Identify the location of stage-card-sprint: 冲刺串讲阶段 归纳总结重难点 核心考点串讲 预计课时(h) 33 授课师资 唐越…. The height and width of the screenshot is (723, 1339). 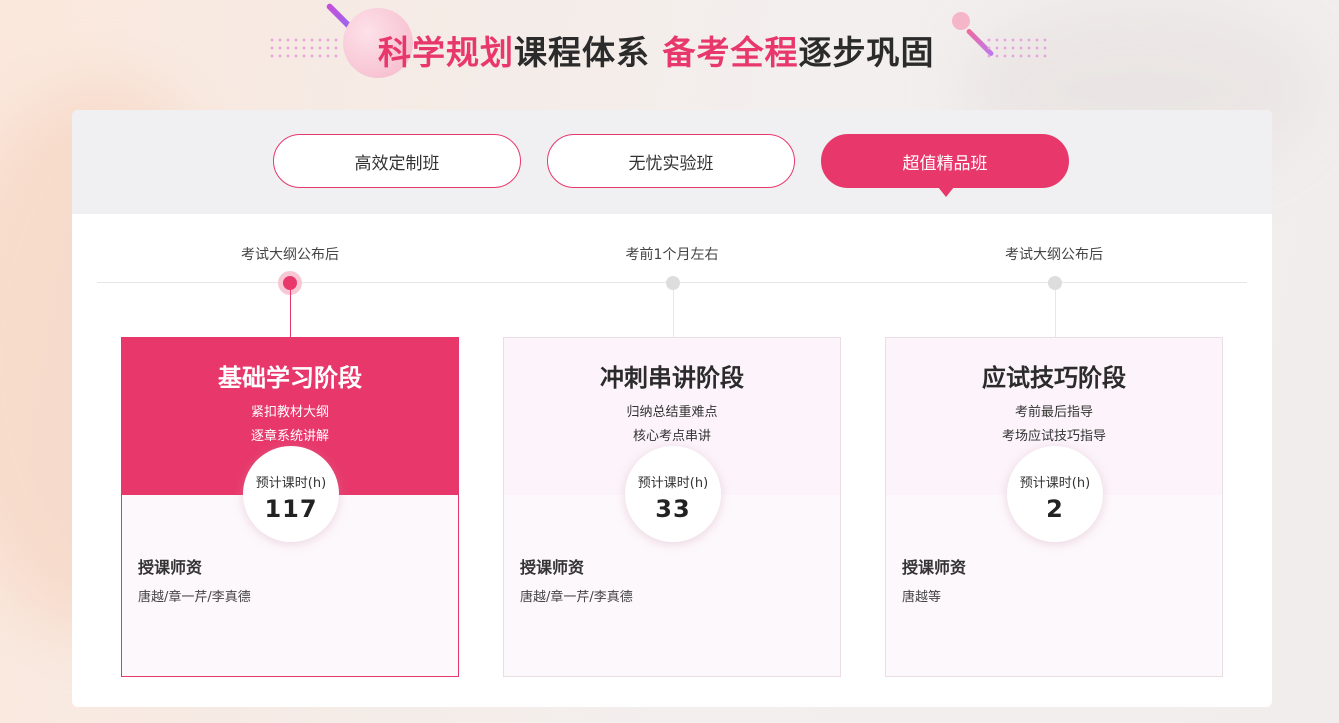
(672, 507).